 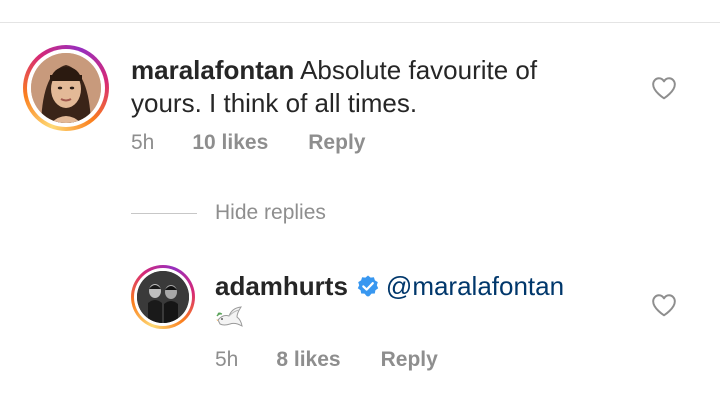 What do you see at coordinates (229, 316) in the screenshot?
I see `dove-emoji-icon` at bounding box center [229, 316].